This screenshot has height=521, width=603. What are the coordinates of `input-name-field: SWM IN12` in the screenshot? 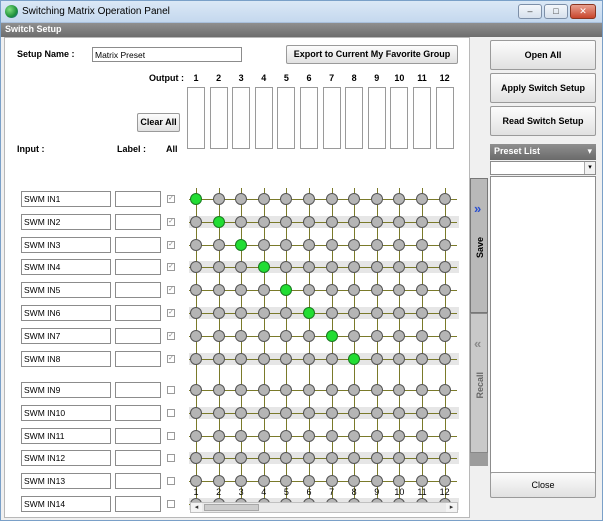 It's located at (66, 458).